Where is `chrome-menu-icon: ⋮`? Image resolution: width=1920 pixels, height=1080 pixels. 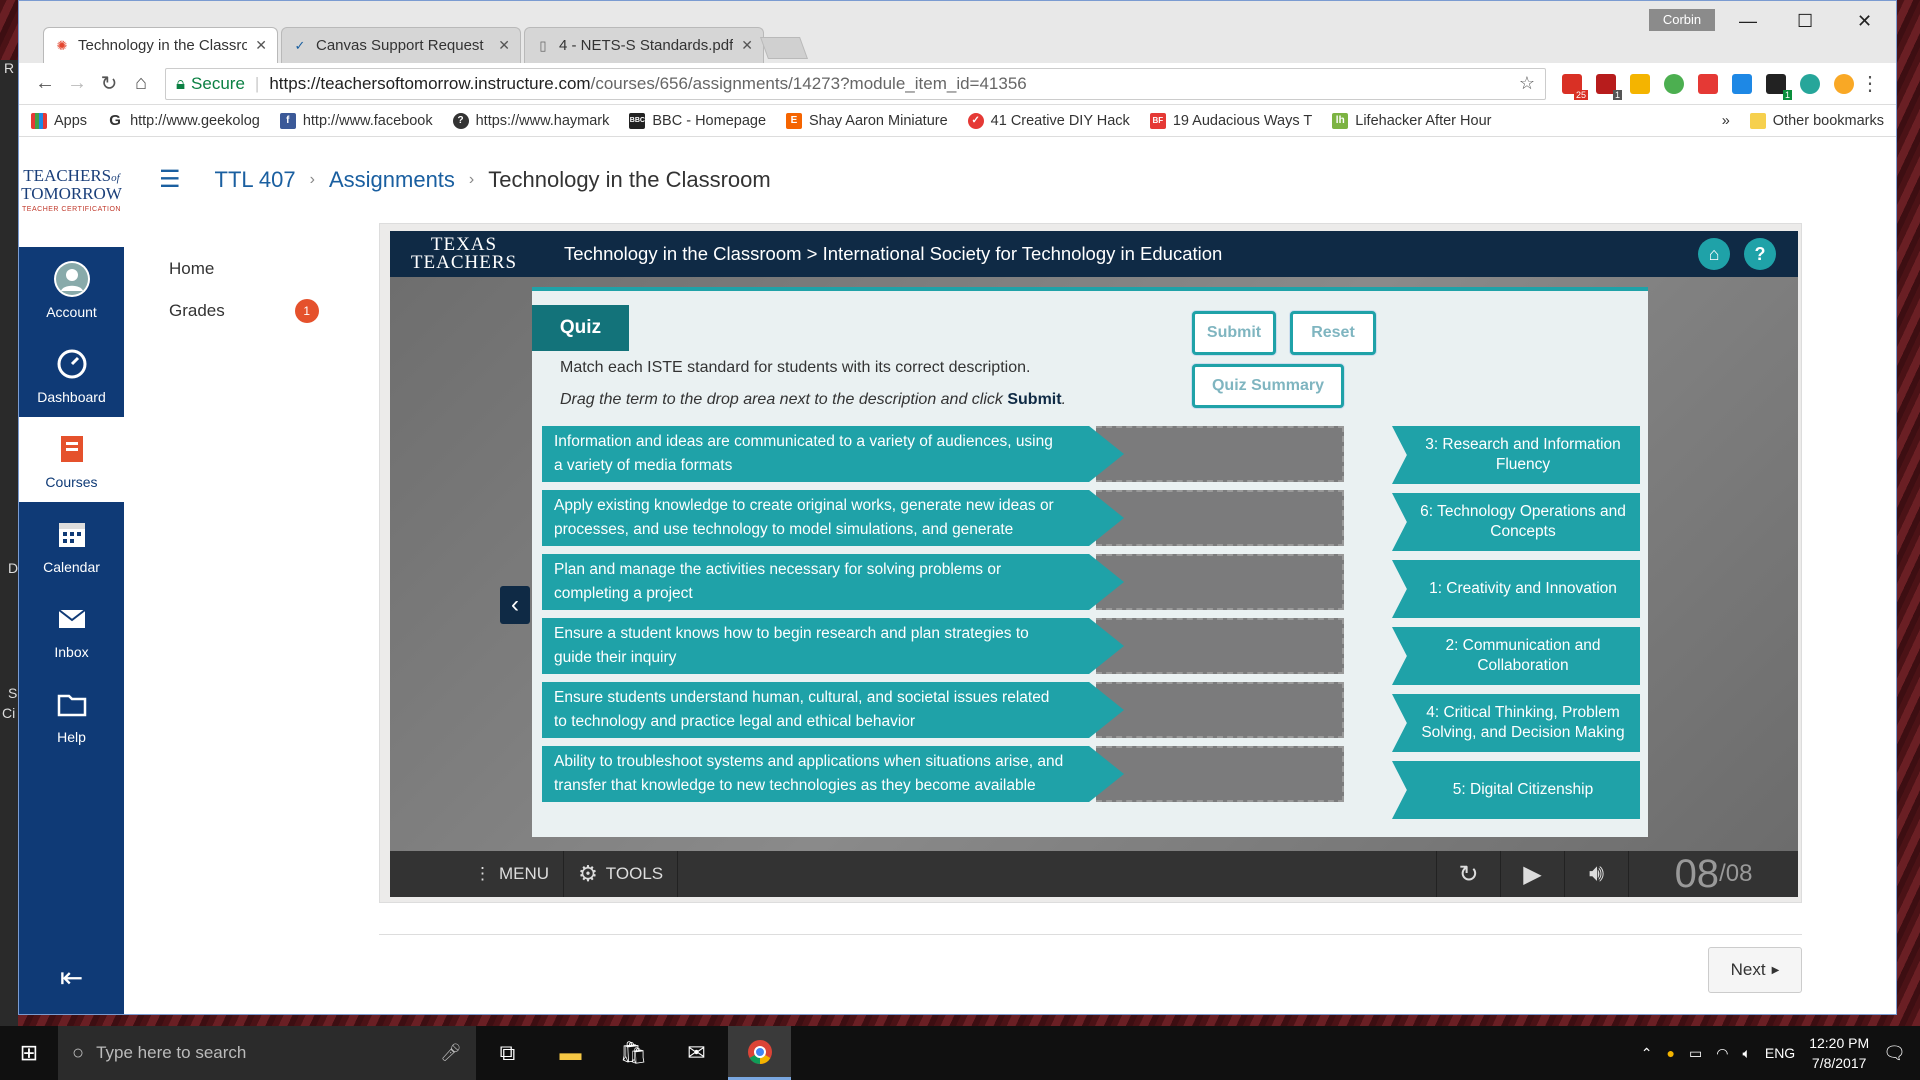
chrome-menu-icon: ⋮ is located at coordinates (1870, 83).